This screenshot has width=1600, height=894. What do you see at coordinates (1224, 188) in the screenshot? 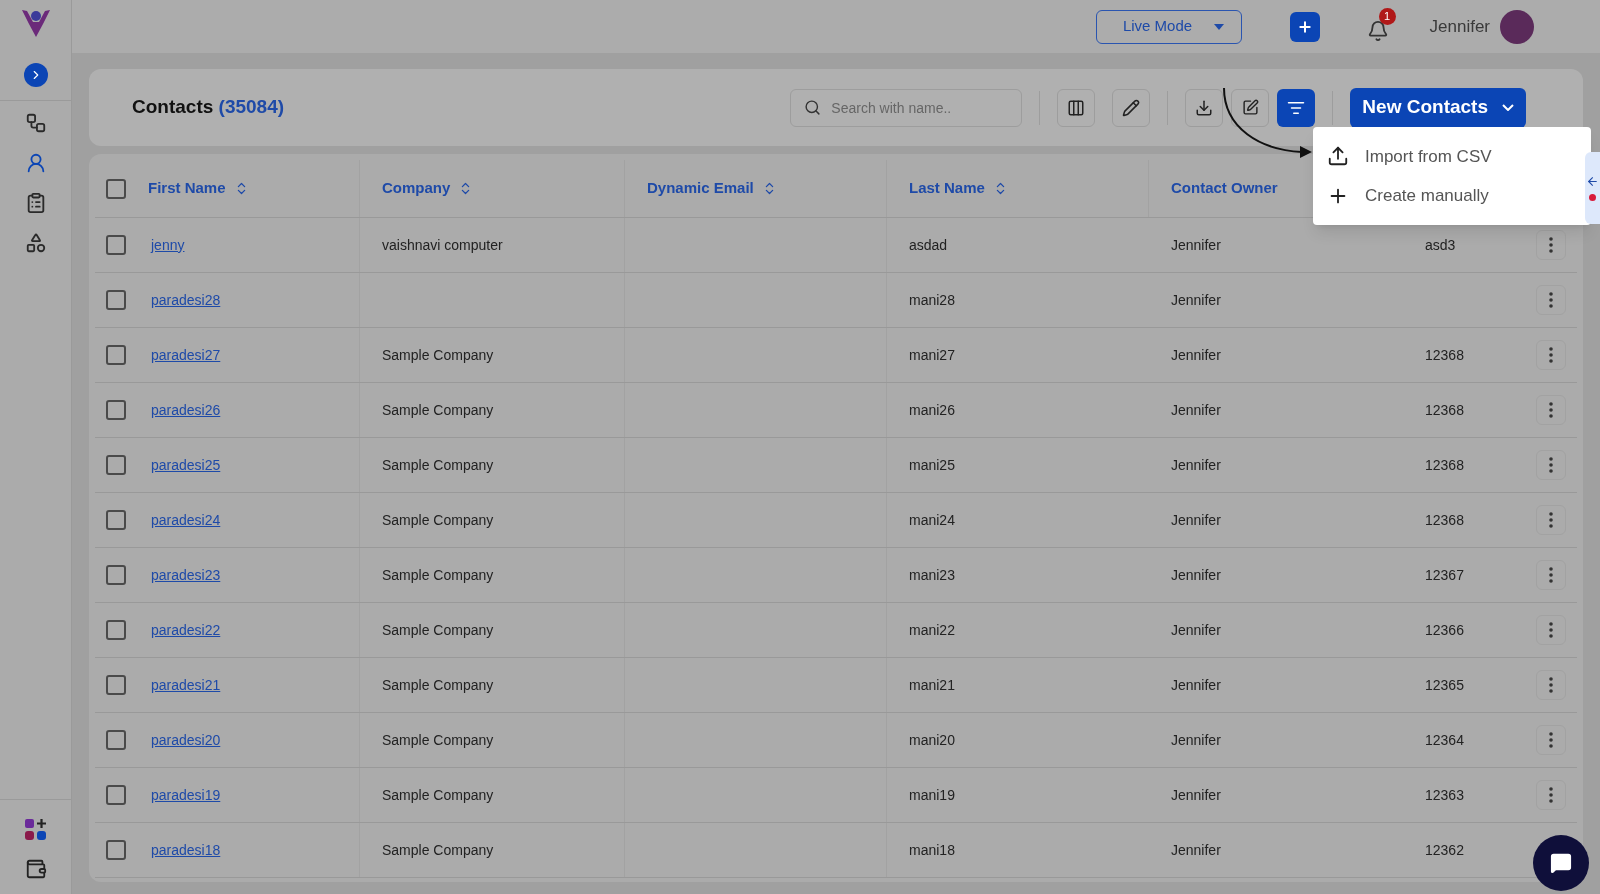
I see `column-header: Contact Owner` at bounding box center [1224, 188].